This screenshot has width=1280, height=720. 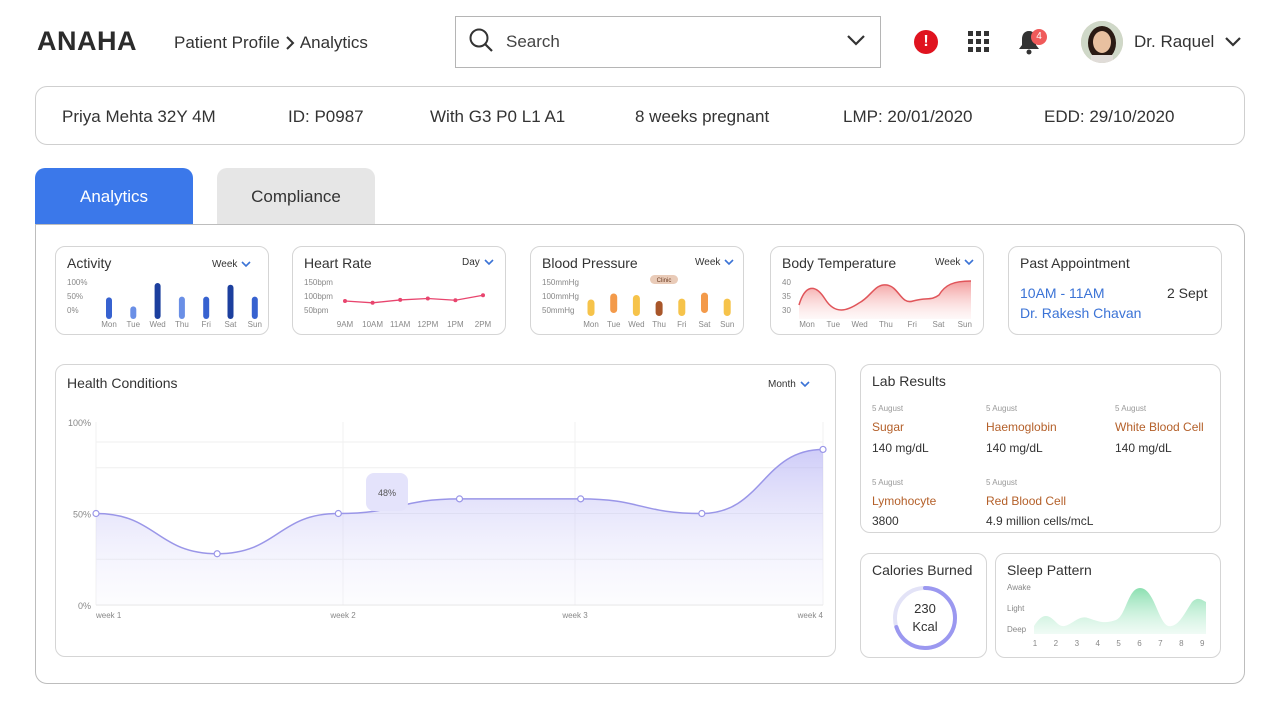 What do you see at coordinates (1120, 611) in the screenshot?
I see `sleep-area` at bounding box center [1120, 611].